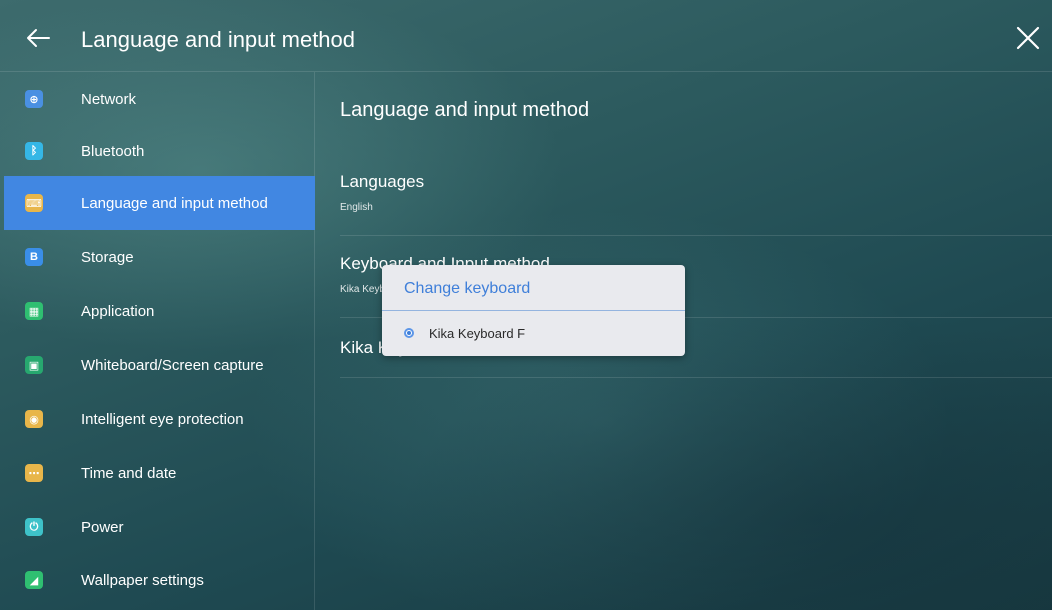 Image resolution: width=1052 pixels, height=610 pixels. What do you see at coordinates (159, 311) in the screenshot?
I see `sidebar-item-application: ▦ Application` at bounding box center [159, 311].